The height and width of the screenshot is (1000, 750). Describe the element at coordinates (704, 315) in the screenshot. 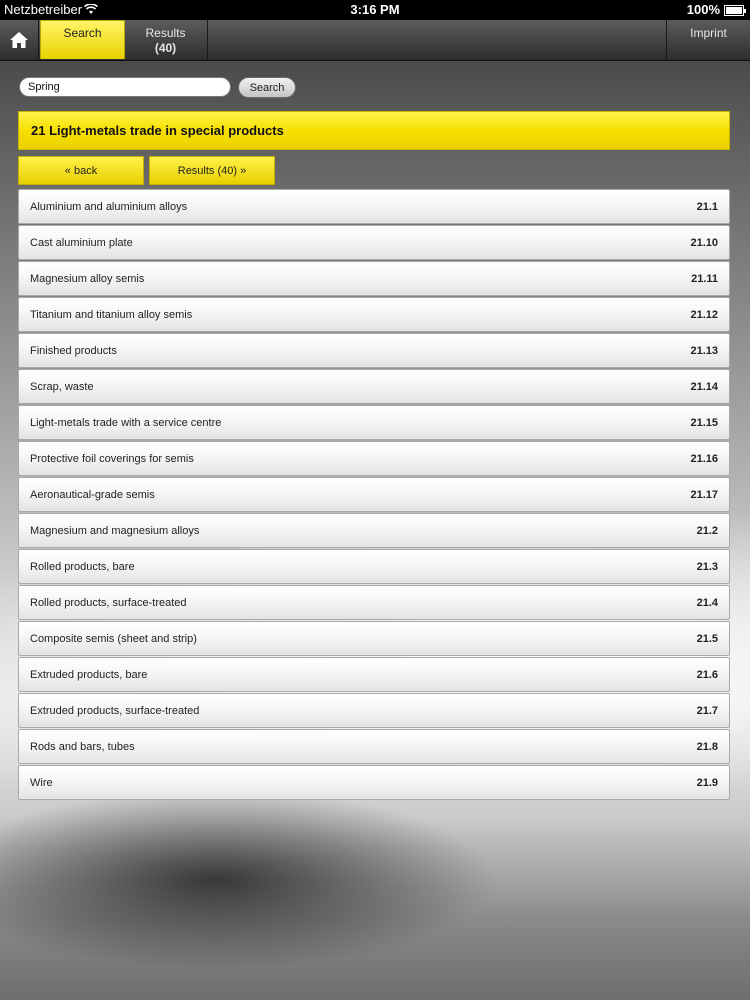

I see `list-item-code: 21.12` at that location.